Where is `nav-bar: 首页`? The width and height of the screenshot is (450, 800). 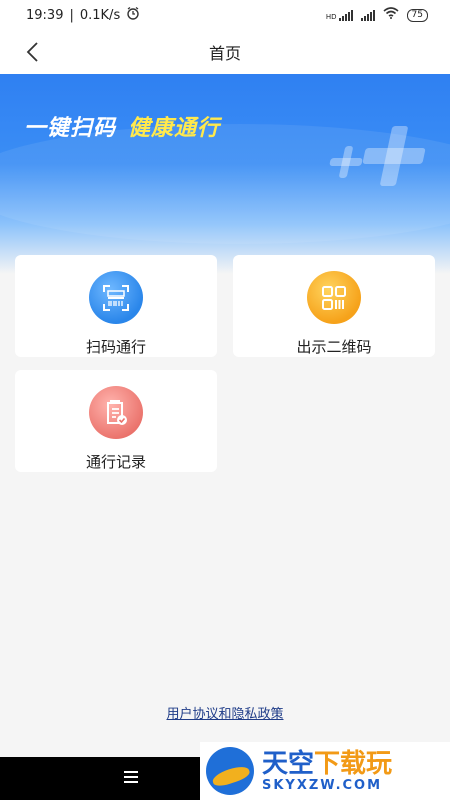
nav-bar: 首页 is located at coordinates (225, 52).